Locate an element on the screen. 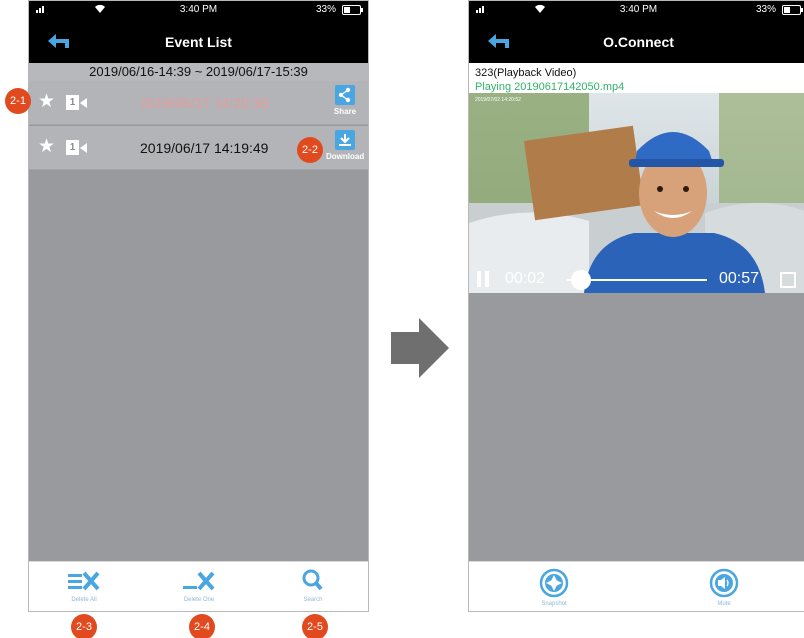 The image size is (804, 638). video-frame: 2019/07/02 14:20:52 is located at coordinates (636, 193).